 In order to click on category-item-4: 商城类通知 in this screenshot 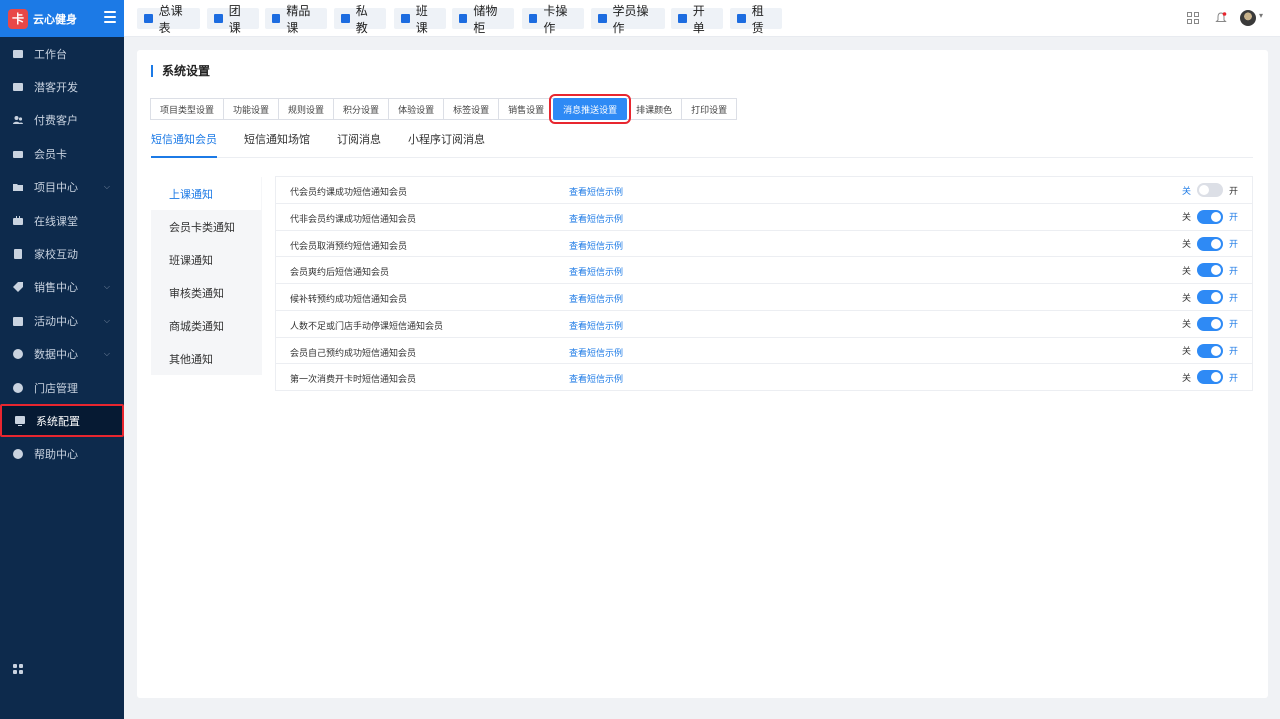, I will do `click(206, 325)`.